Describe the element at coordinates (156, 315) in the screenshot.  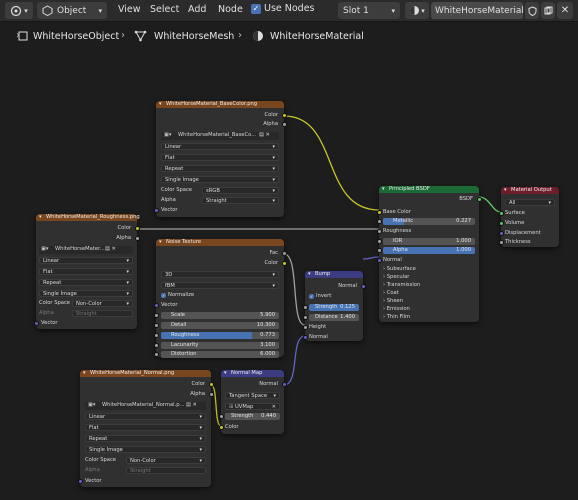
I see `input-scale-socket` at that location.